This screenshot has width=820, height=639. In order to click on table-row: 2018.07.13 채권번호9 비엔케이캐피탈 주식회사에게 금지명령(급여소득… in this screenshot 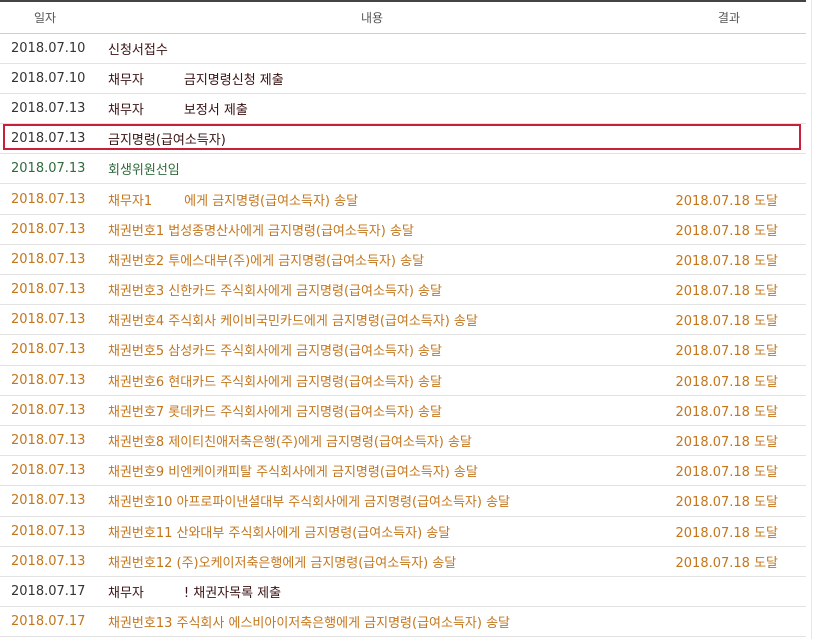, I will do `click(403, 471)`.